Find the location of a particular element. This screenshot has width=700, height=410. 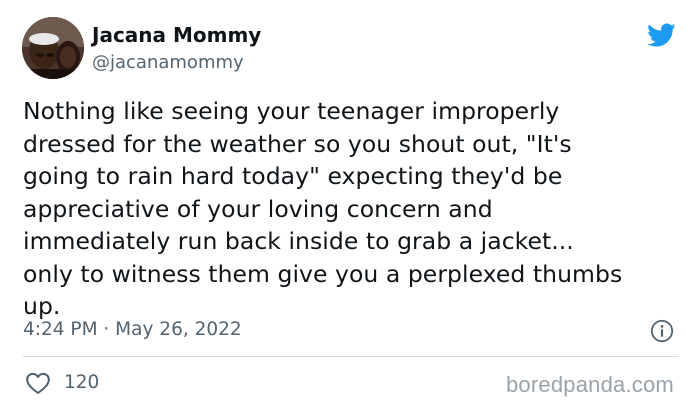

avatar is located at coordinates (53, 48).